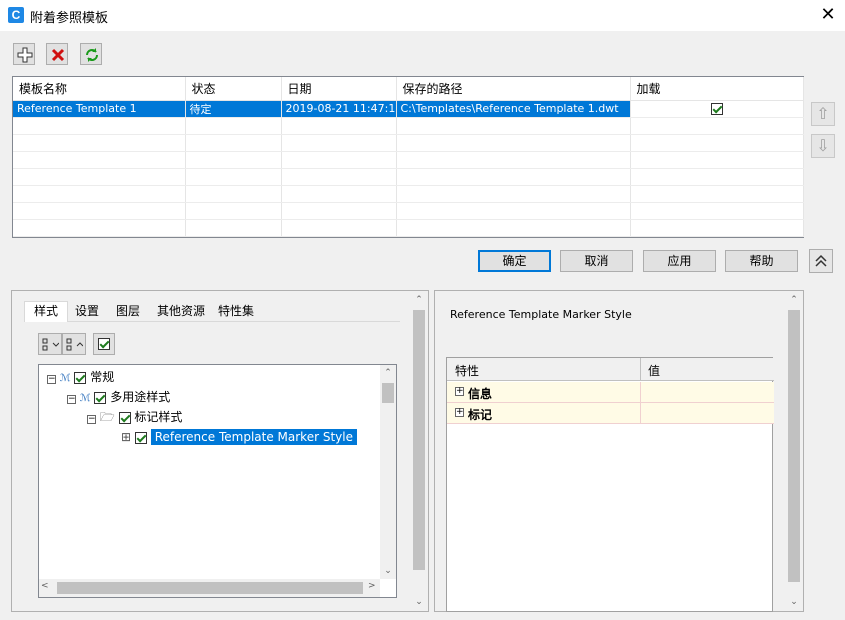 The image size is (845, 620). I want to click on cell-load, so click(717, 109).